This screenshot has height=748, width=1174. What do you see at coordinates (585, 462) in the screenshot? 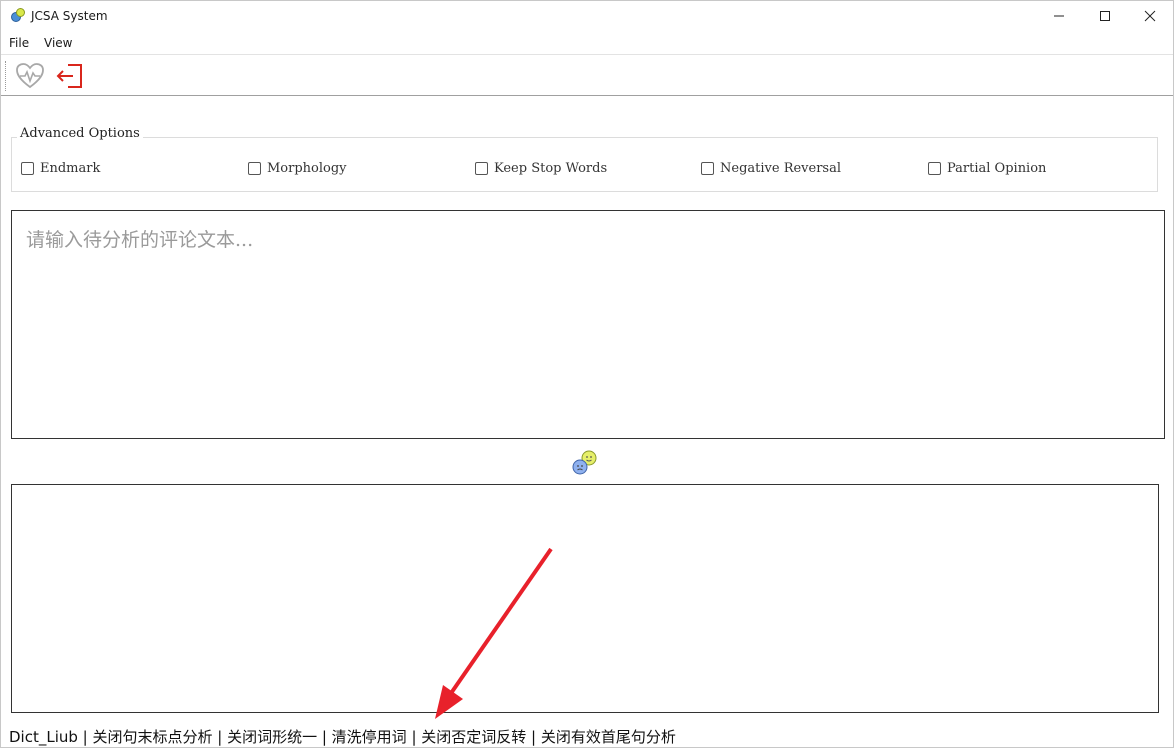
I see `sentiment-faces-icon` at bounding box center [585, 462].